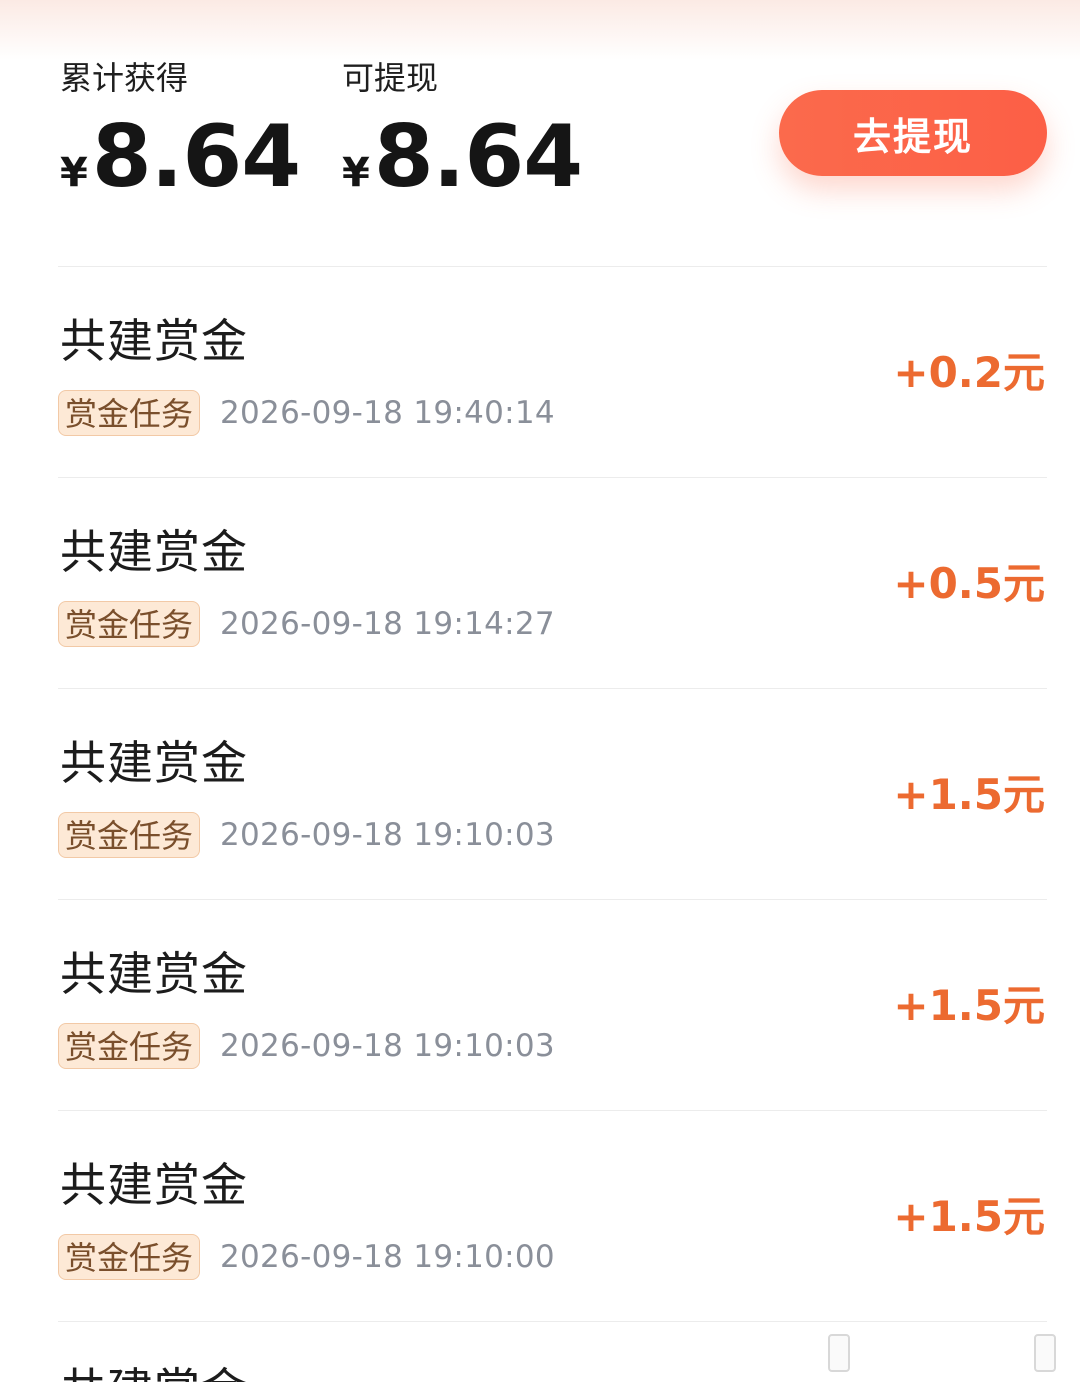 Image resolution: width=1080 pixels, height=1382 pixels. I want to click on total-earned-stat: 累计获得 ¥ 8.64, so click(180, 131).